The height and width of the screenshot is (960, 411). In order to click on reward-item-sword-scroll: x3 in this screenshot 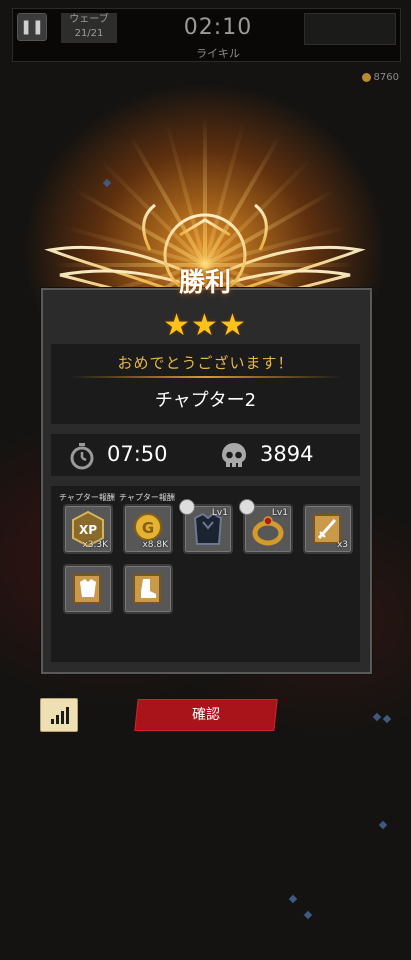, I will do `click(328, 529)`.